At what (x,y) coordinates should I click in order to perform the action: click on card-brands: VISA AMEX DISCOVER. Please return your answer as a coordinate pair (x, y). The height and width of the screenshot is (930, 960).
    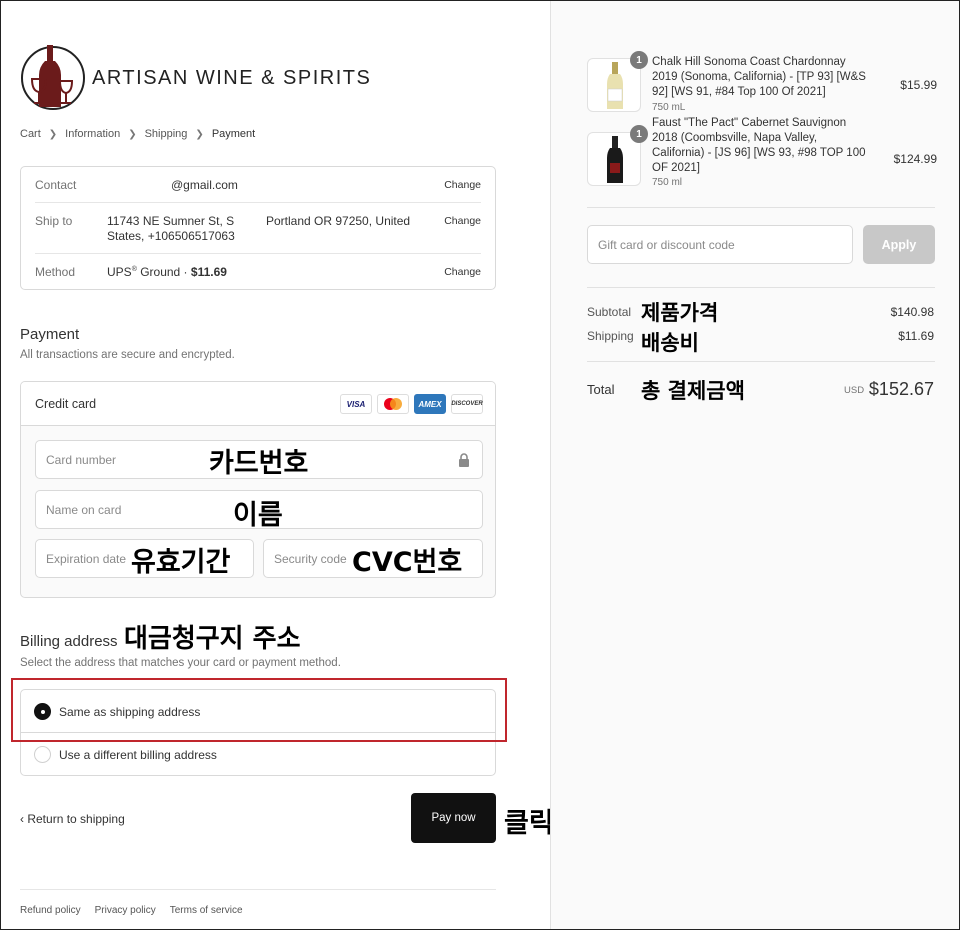
    Looking at the image, I should click on (411, 404).